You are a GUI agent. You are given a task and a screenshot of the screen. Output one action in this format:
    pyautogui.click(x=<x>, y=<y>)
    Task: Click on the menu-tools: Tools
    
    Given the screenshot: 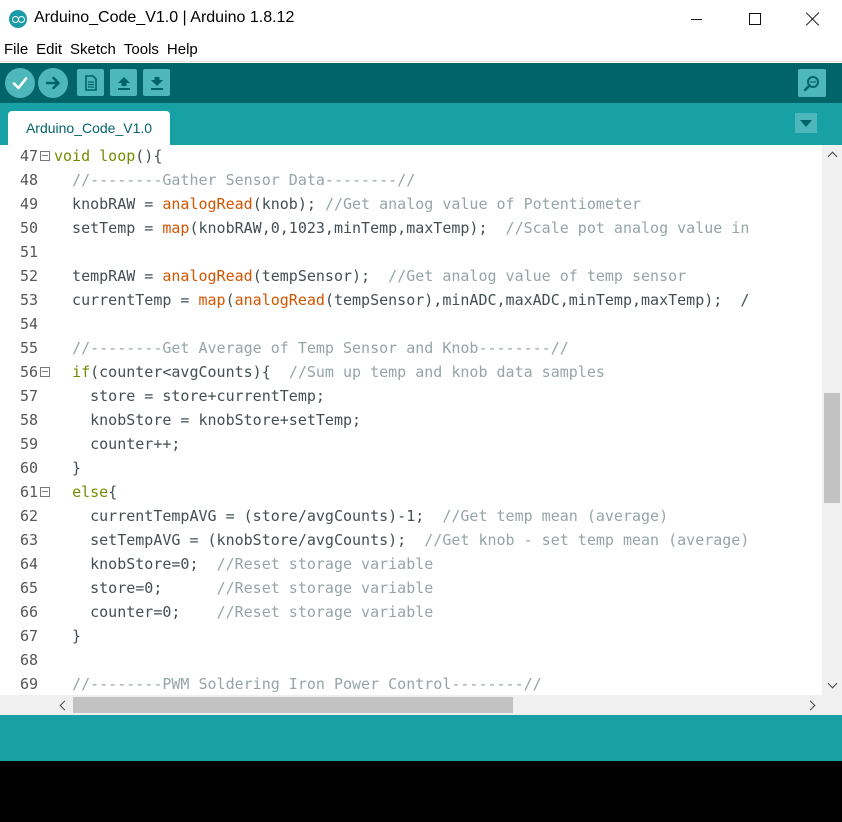 What is the action you would take?
    pyautogui.click(x=143, y=49)
    